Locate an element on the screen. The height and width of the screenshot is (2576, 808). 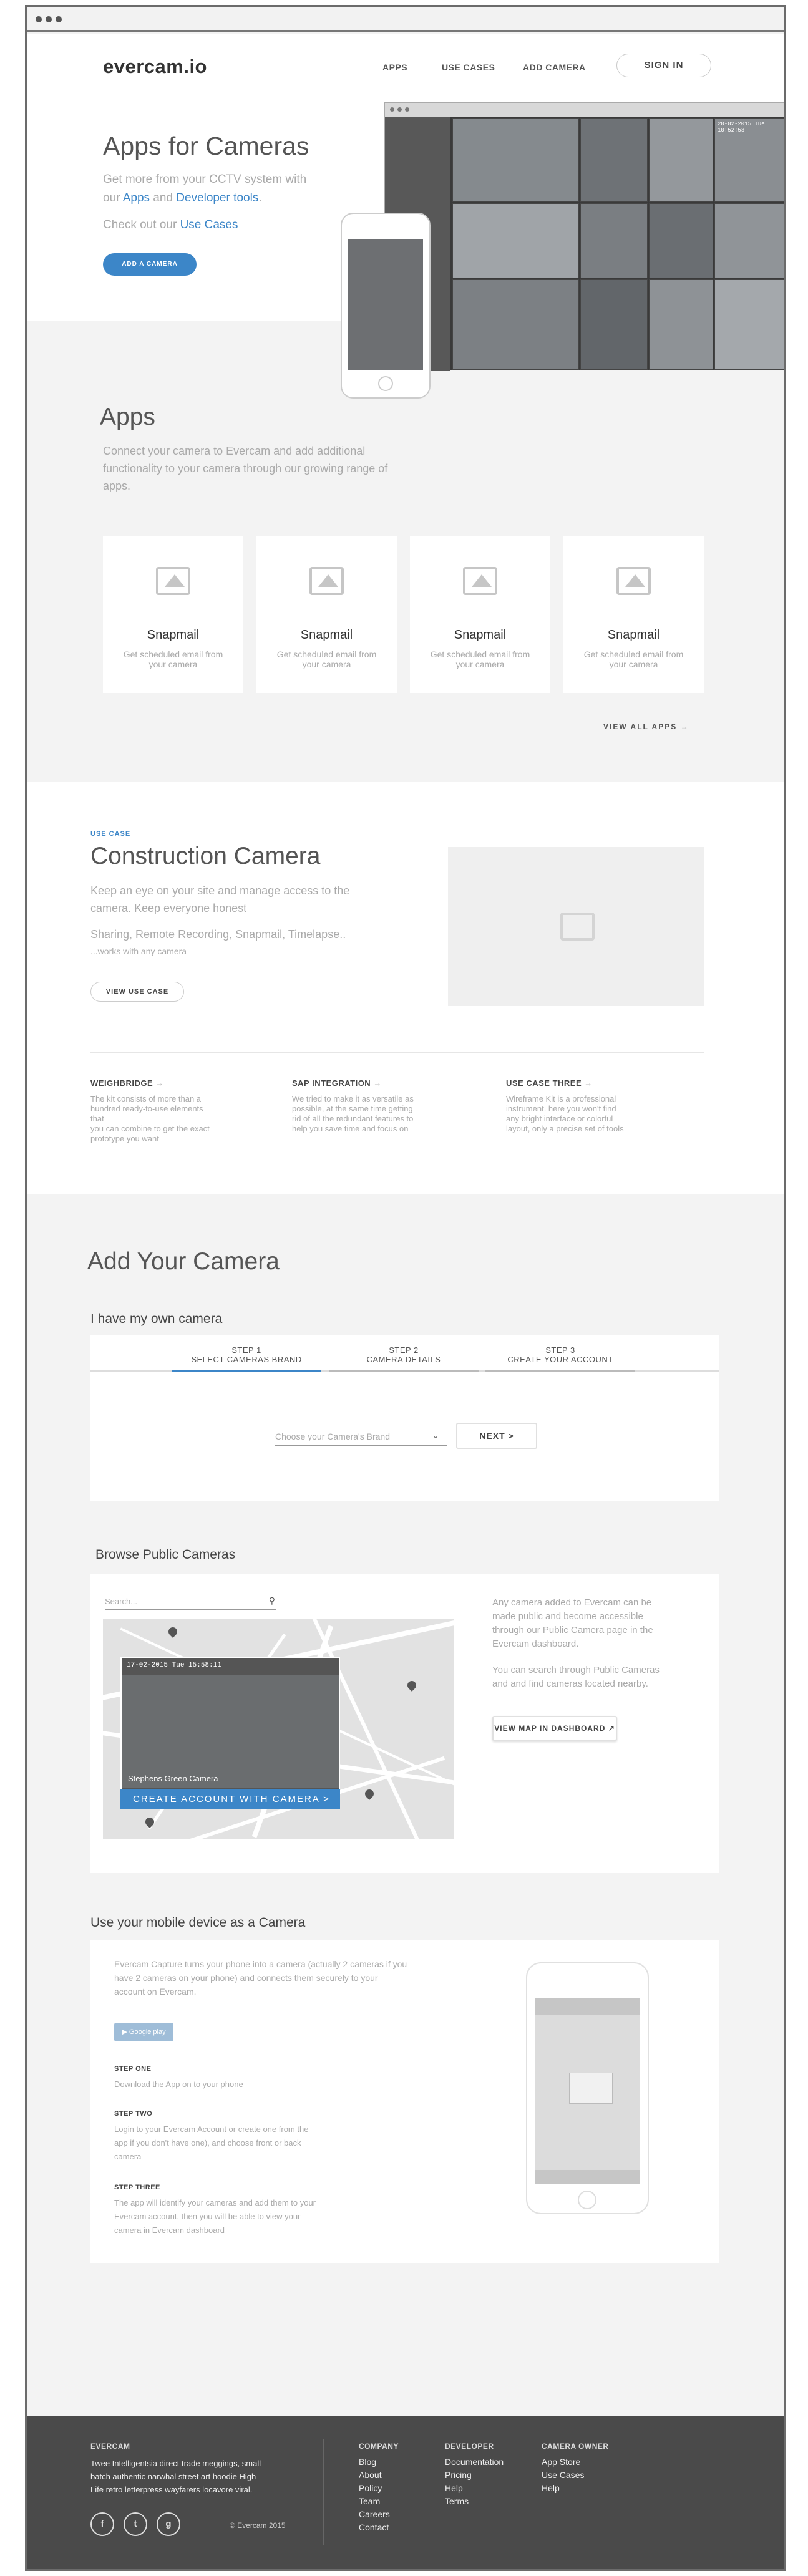
camera-timestamp: 17-02-2015 Tue 15:58:11 is located at coordinates (174, 1665).